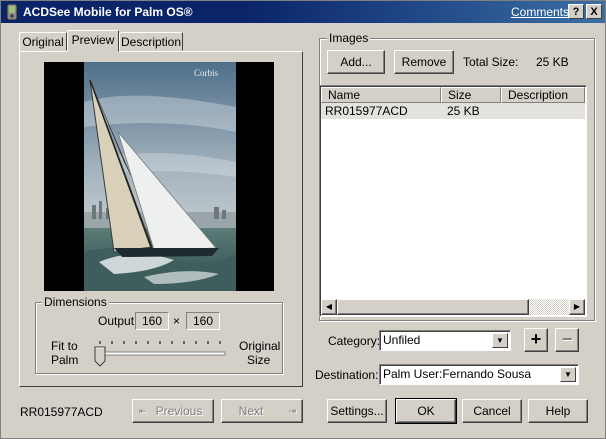 The image size is (606, 439). What do you see at coordinates (491, 62) in the screenshot?
I see `total-size-label: Total Size:` at bounding box center [491, 62].